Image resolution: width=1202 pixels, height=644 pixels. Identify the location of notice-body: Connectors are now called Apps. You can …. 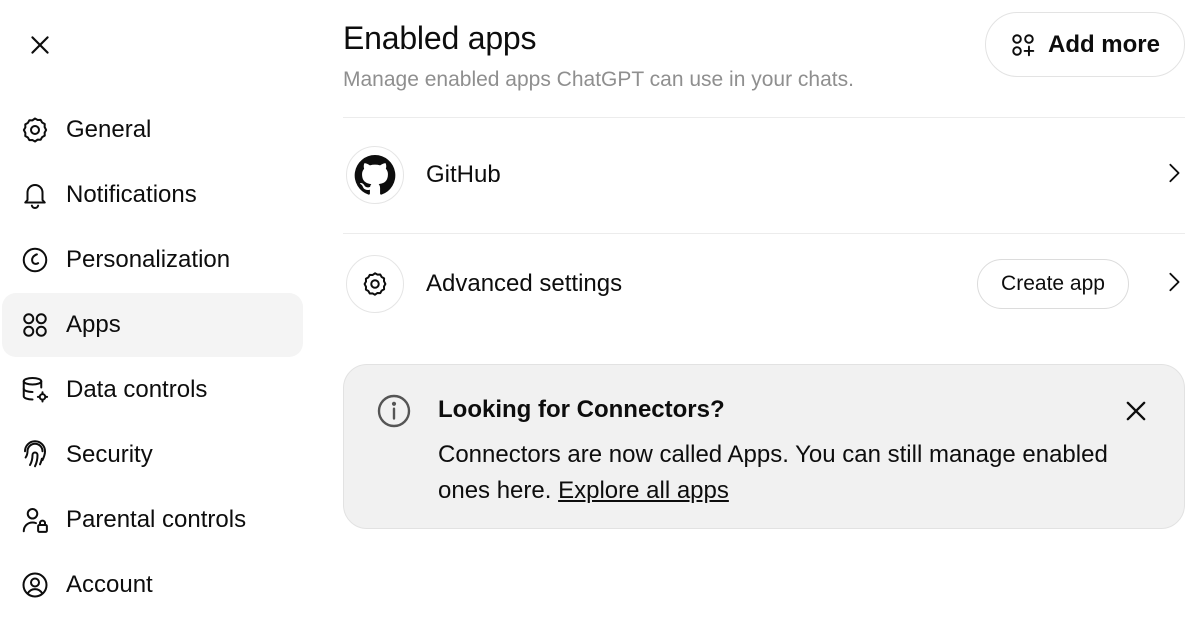
(778, 473).